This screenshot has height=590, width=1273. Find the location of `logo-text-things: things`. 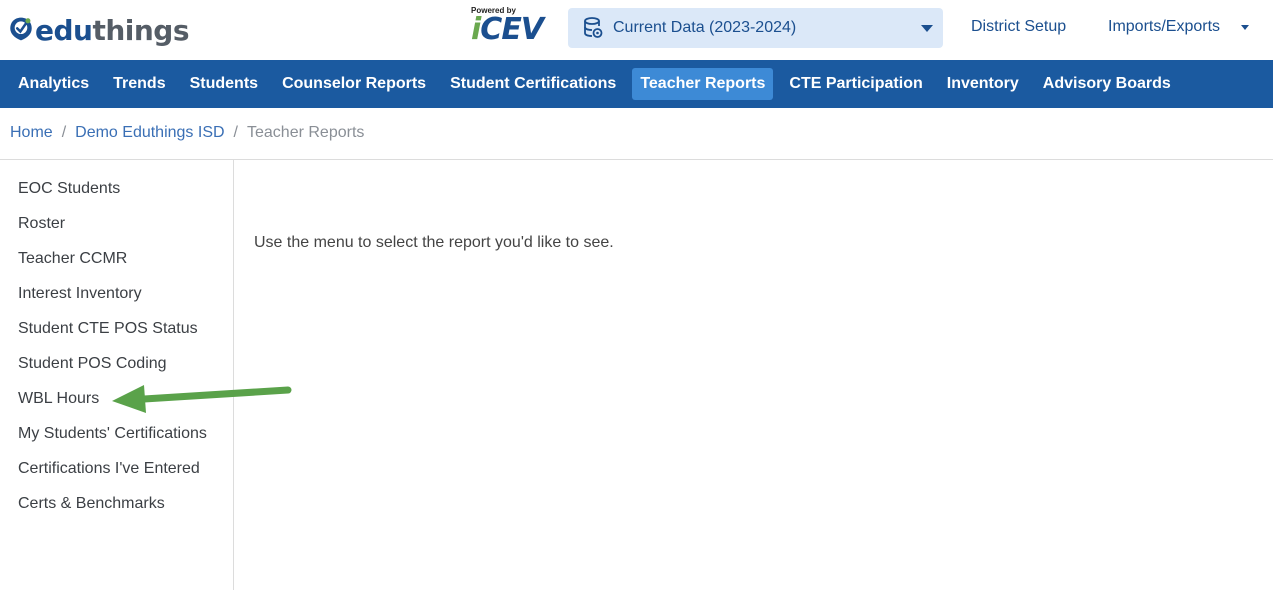

logo-text-things: things is located at coordinates (140, 30).